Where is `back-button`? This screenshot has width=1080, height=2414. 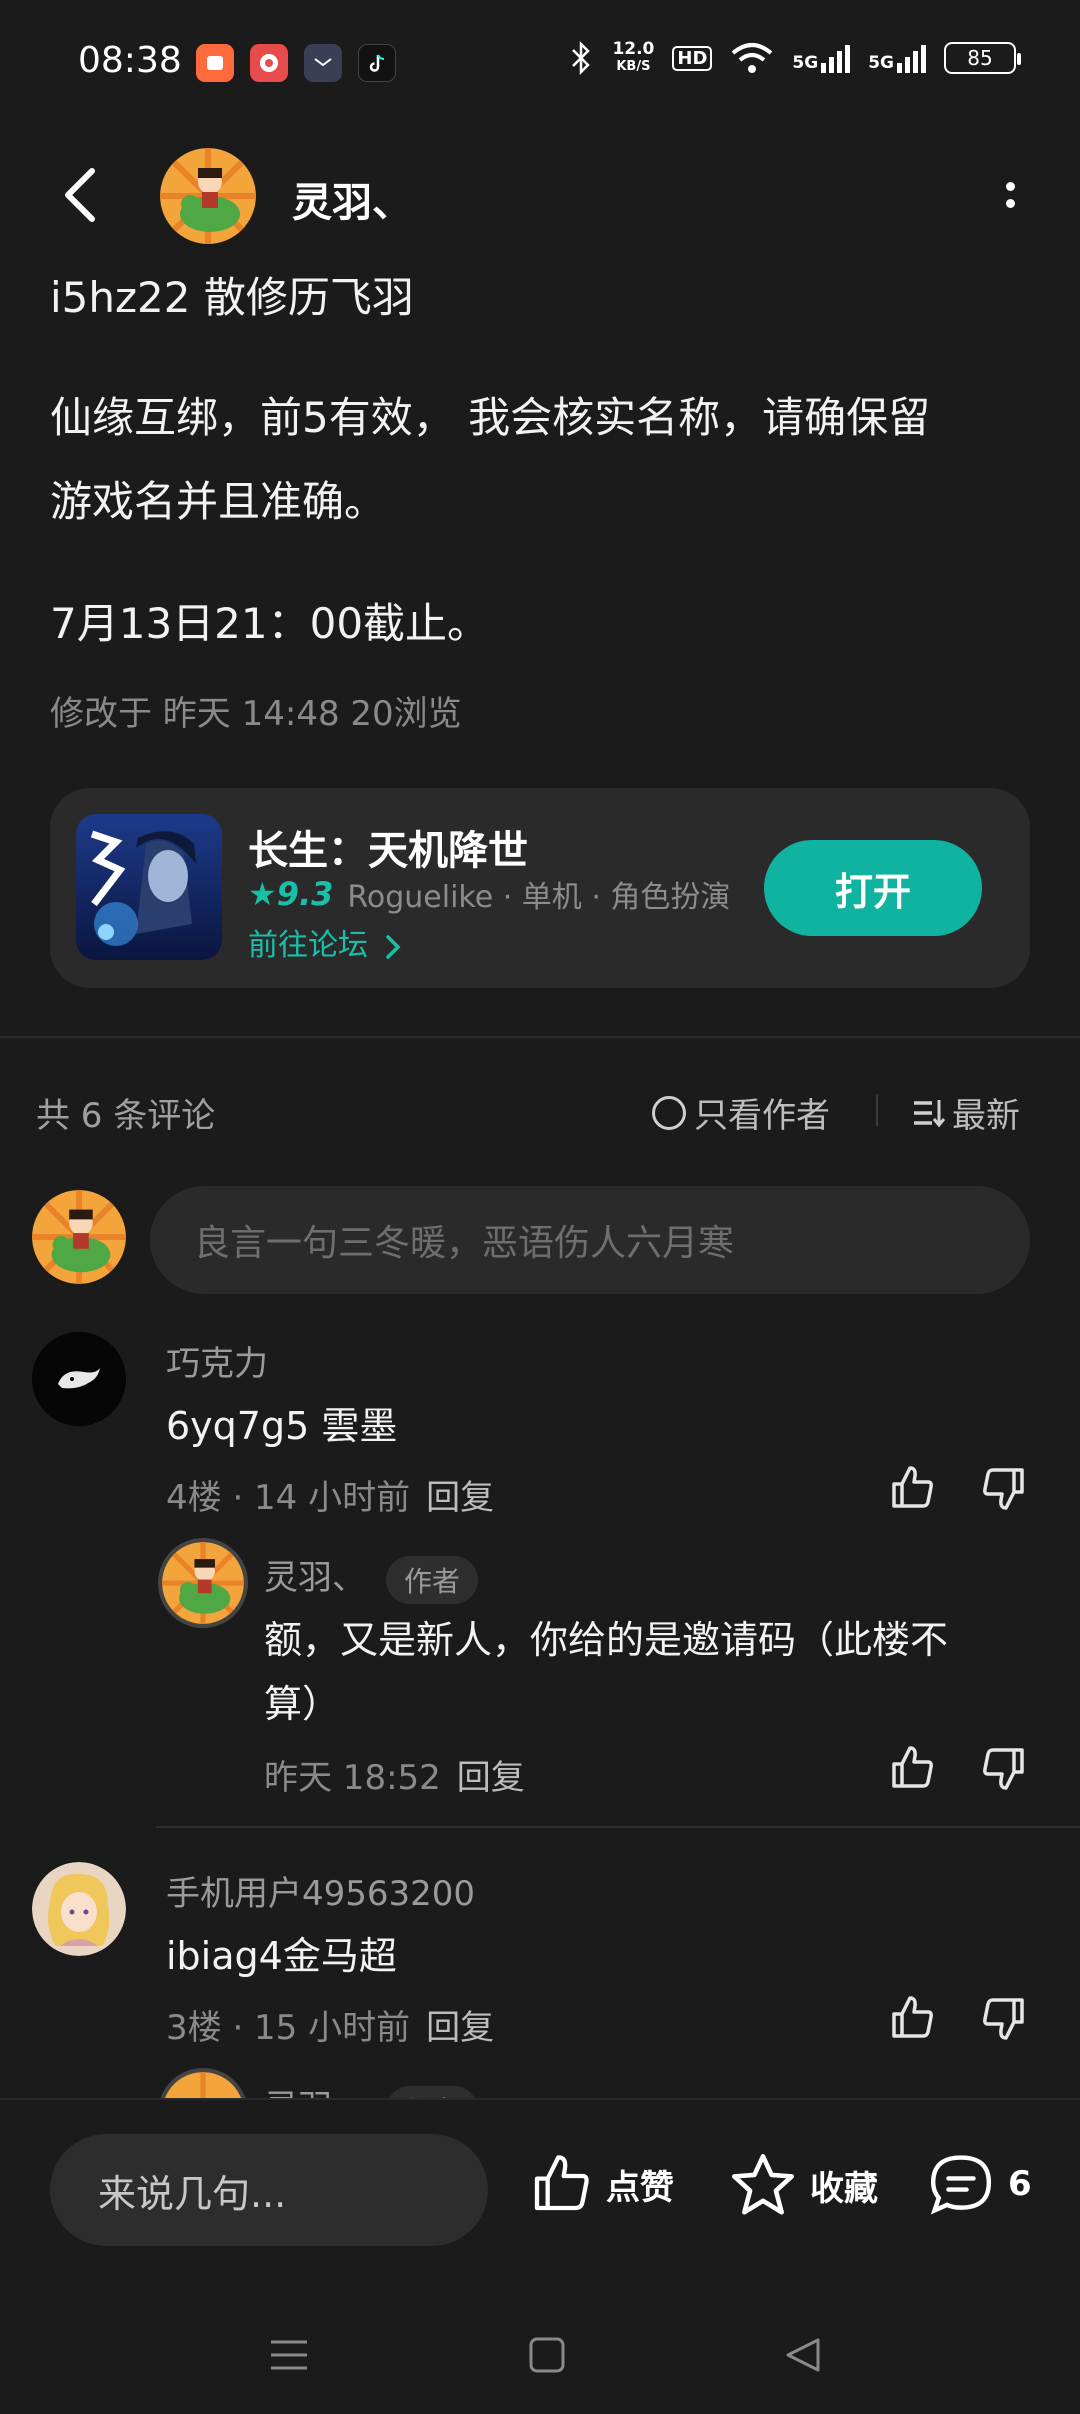
back-button is located at coordinates (80, 195).